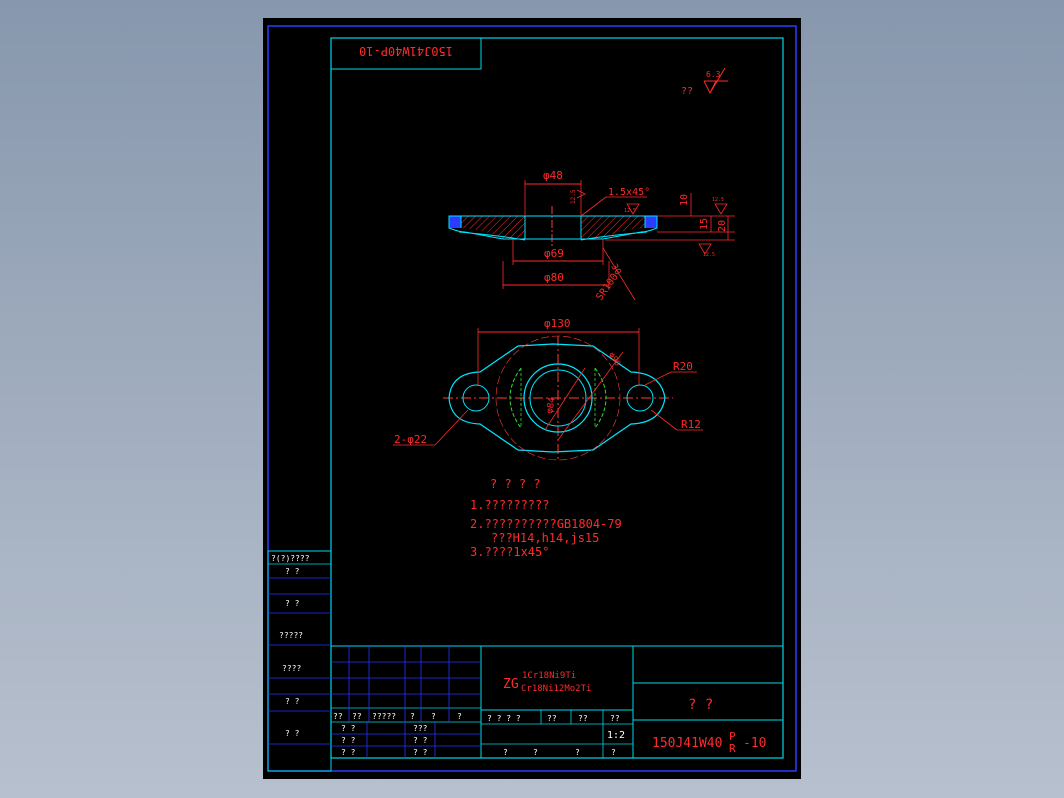  I want to click on dim-holes-text: 2-φ22, so click(410, 439).